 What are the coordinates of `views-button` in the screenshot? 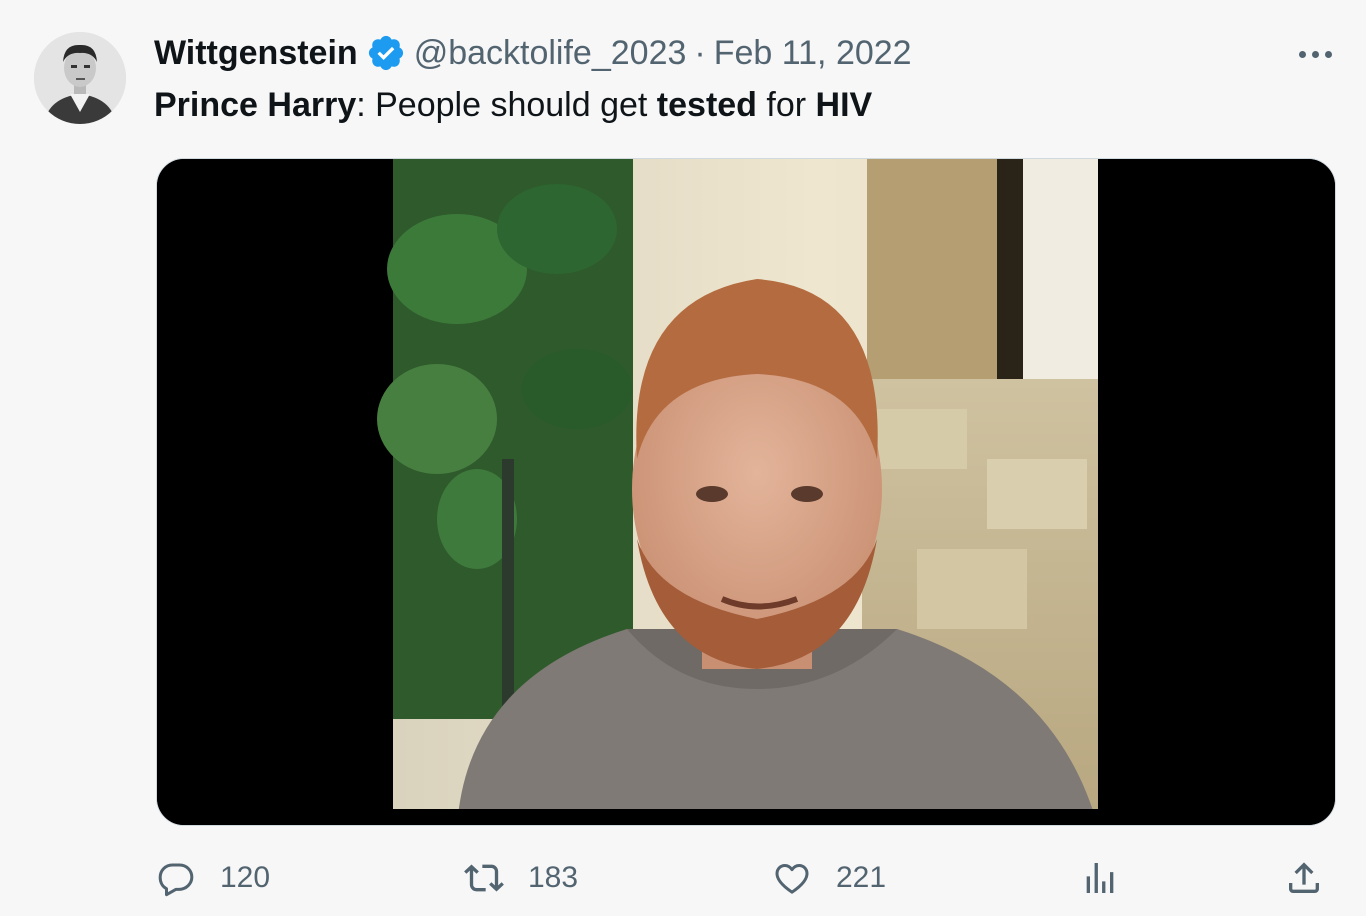 It's located at (1100, 878).